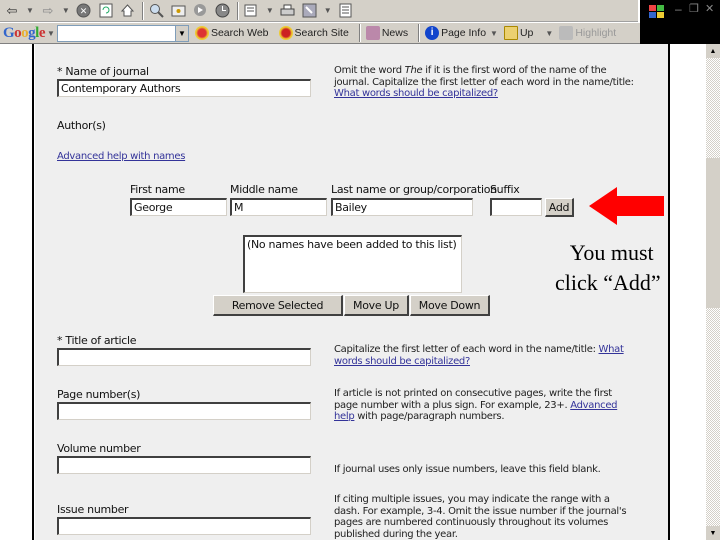 This screenshot has width=720, height=540. What do you see at coordinates (66, 10) in the screenshot?
I see `forward-dropdown-icon: ▼` at bounding box center [66, 10].